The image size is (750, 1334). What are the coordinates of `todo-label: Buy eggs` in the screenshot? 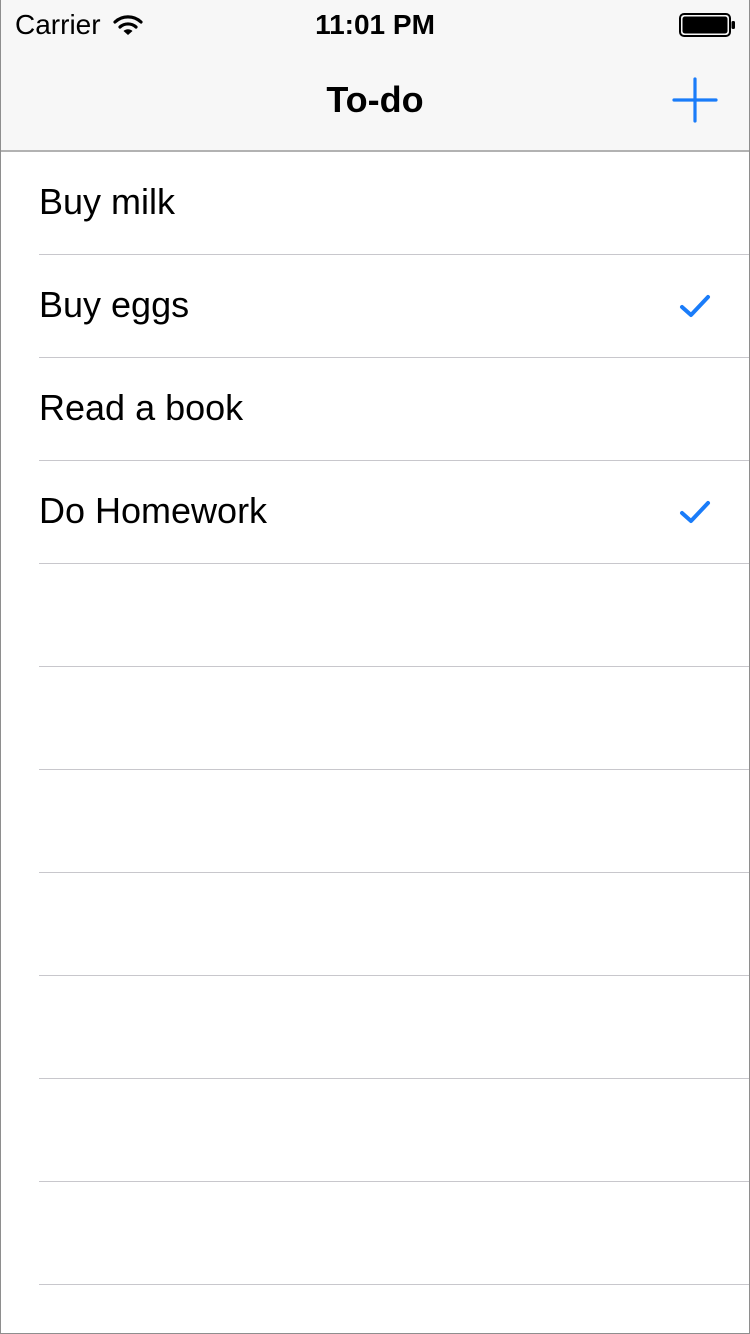 It's located at (114, 304).